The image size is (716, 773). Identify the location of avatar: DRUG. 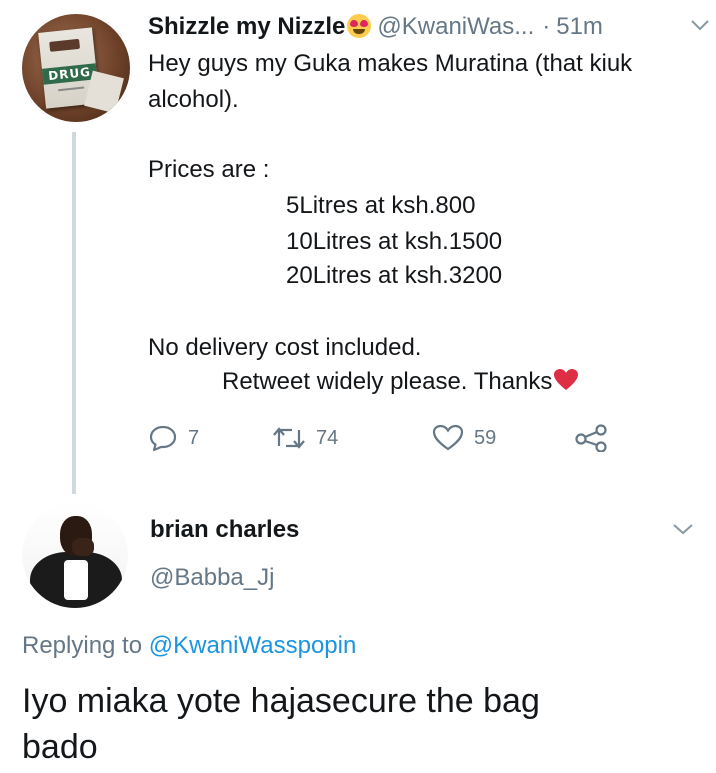
(76, 68).